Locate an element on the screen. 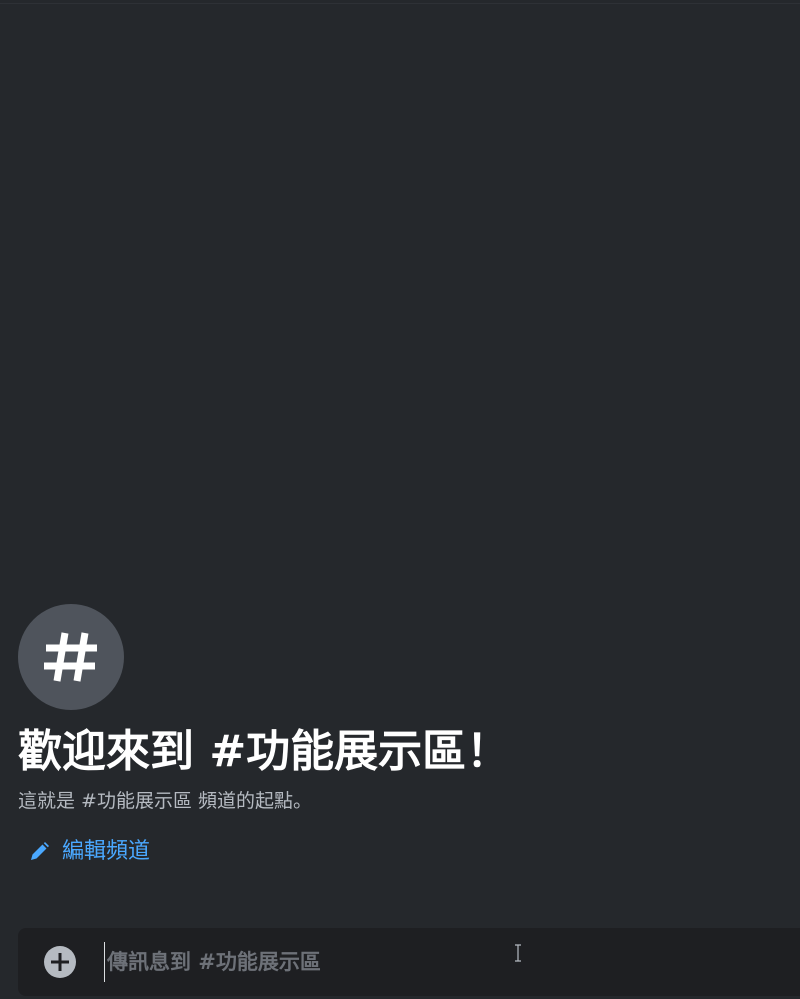 The image size is (800, 999). edit-channel-link: 編輯頻道 is located at coordinates (89, 852).